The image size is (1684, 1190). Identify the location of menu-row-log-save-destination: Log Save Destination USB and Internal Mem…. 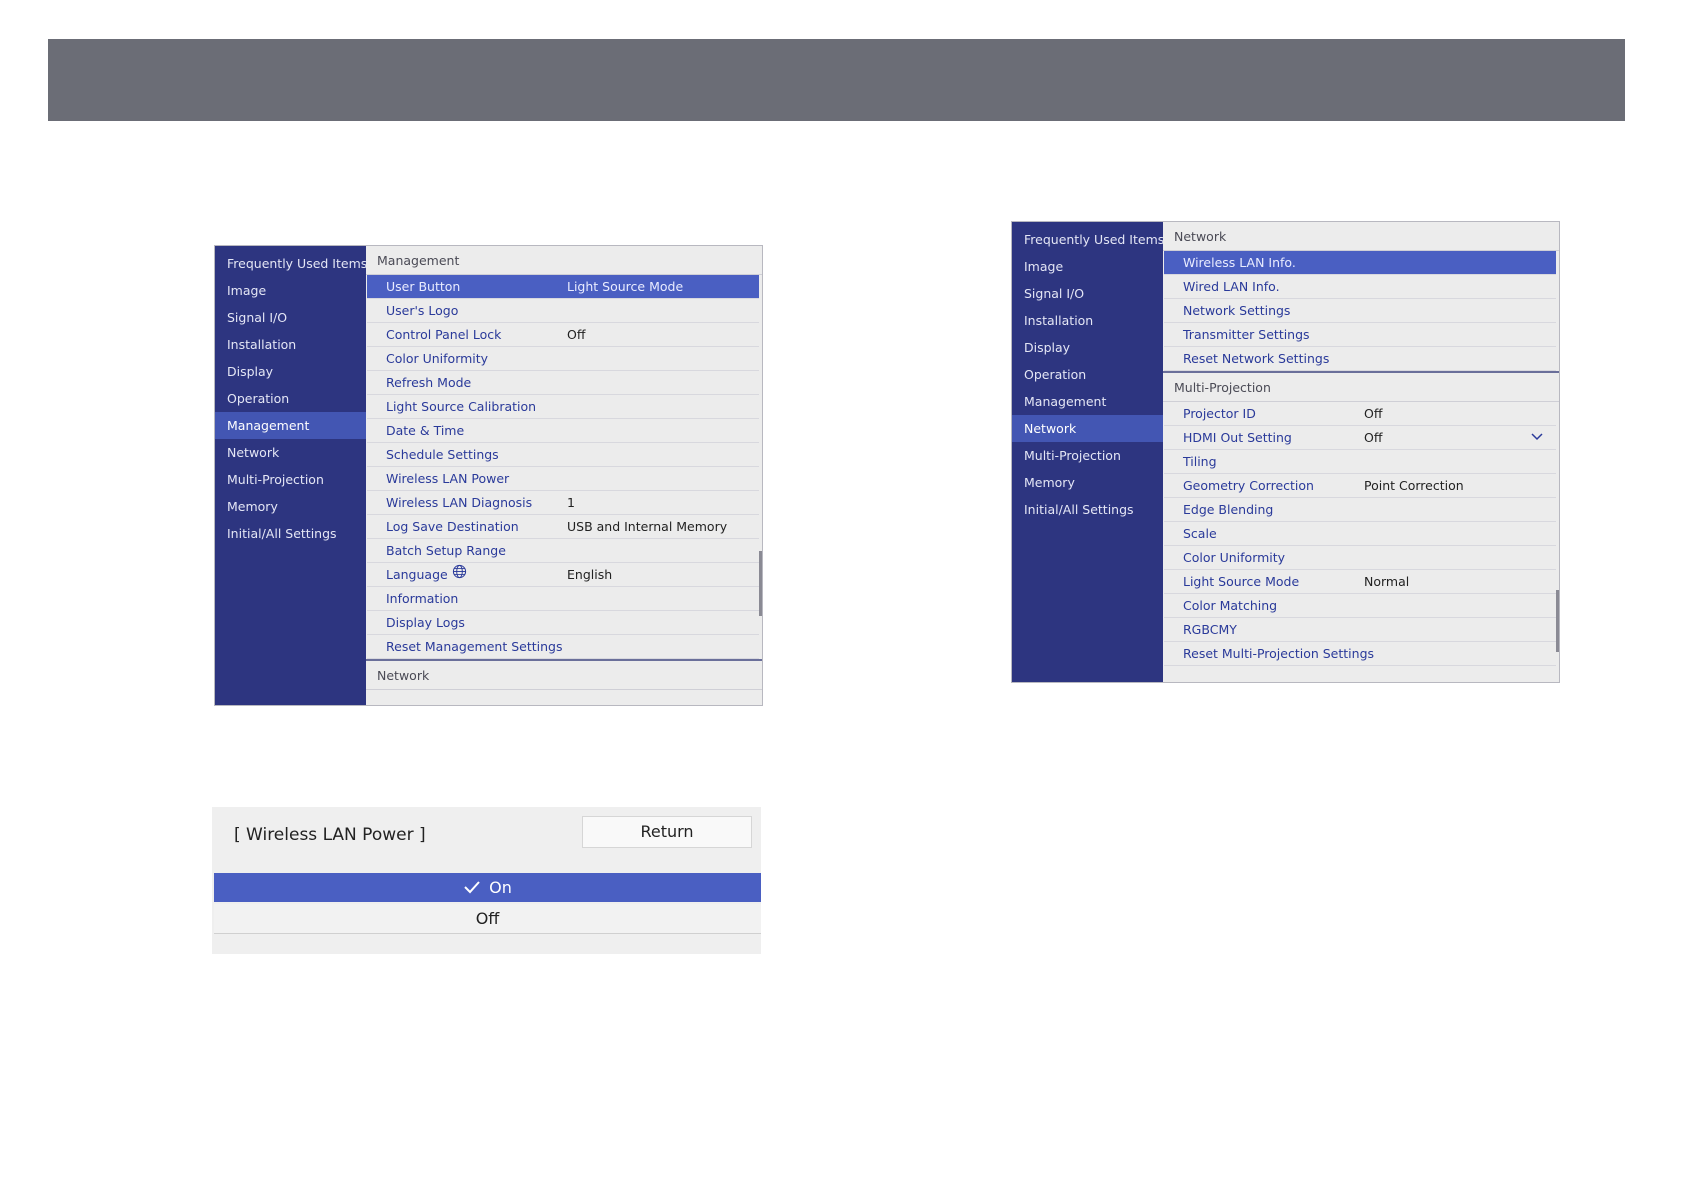
(563, 527).